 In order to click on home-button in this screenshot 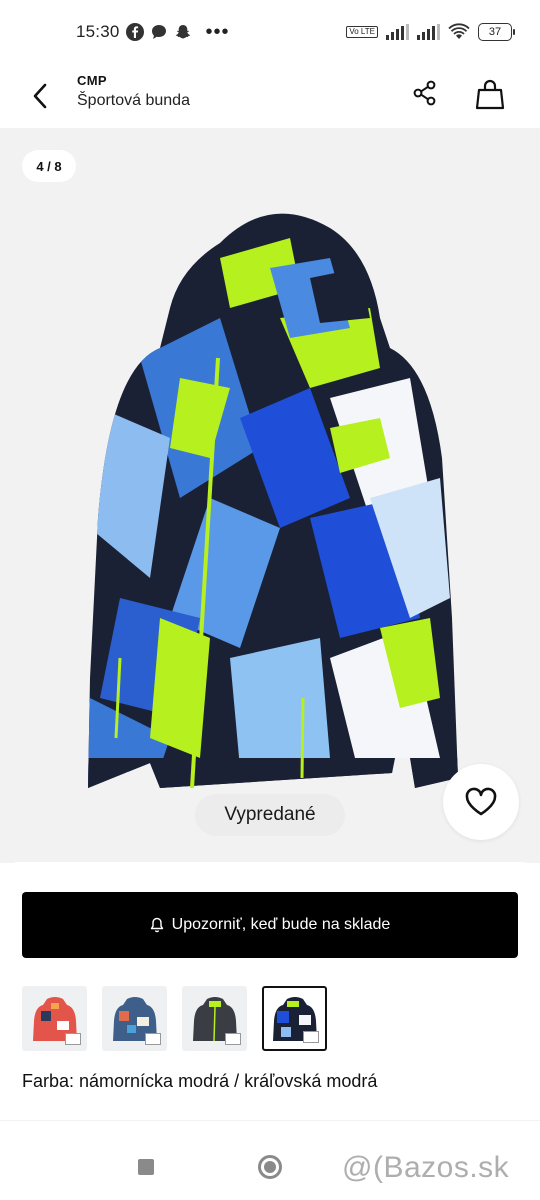, I will do `click(270, 1167)`.